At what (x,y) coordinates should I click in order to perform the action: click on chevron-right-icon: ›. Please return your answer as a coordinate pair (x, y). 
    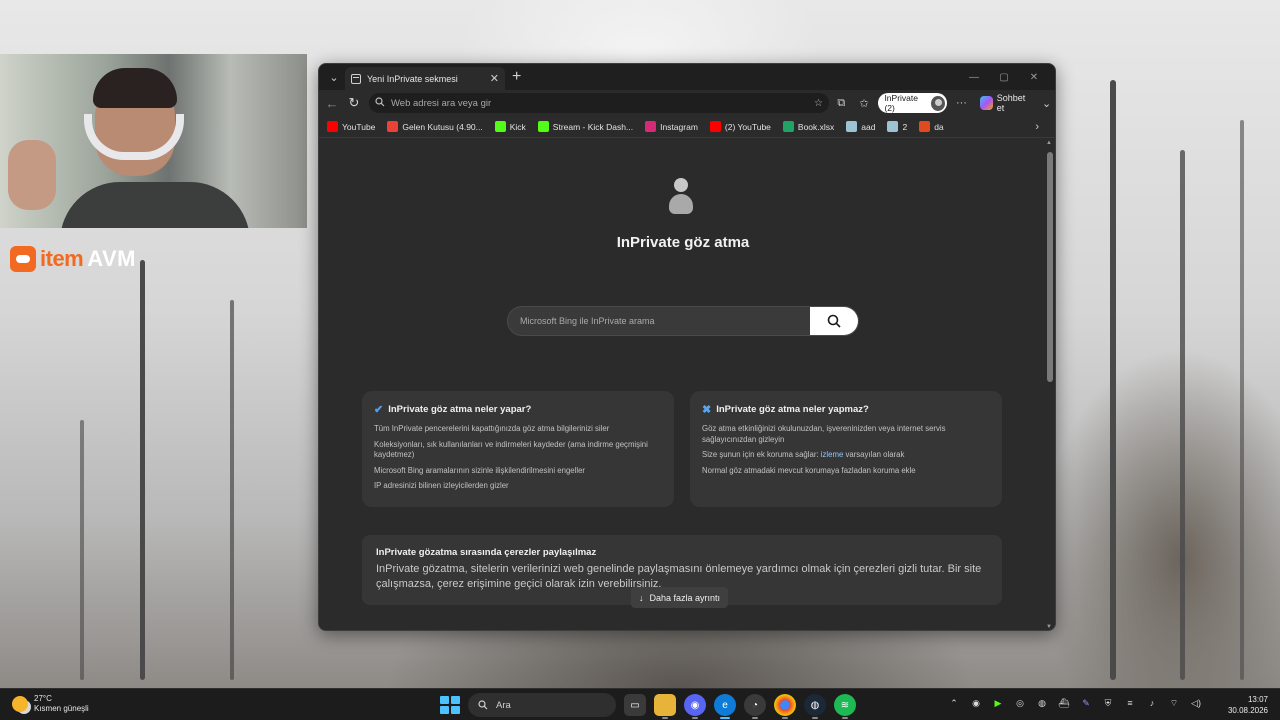
    Looking at the image, I should click on (1037, 127).